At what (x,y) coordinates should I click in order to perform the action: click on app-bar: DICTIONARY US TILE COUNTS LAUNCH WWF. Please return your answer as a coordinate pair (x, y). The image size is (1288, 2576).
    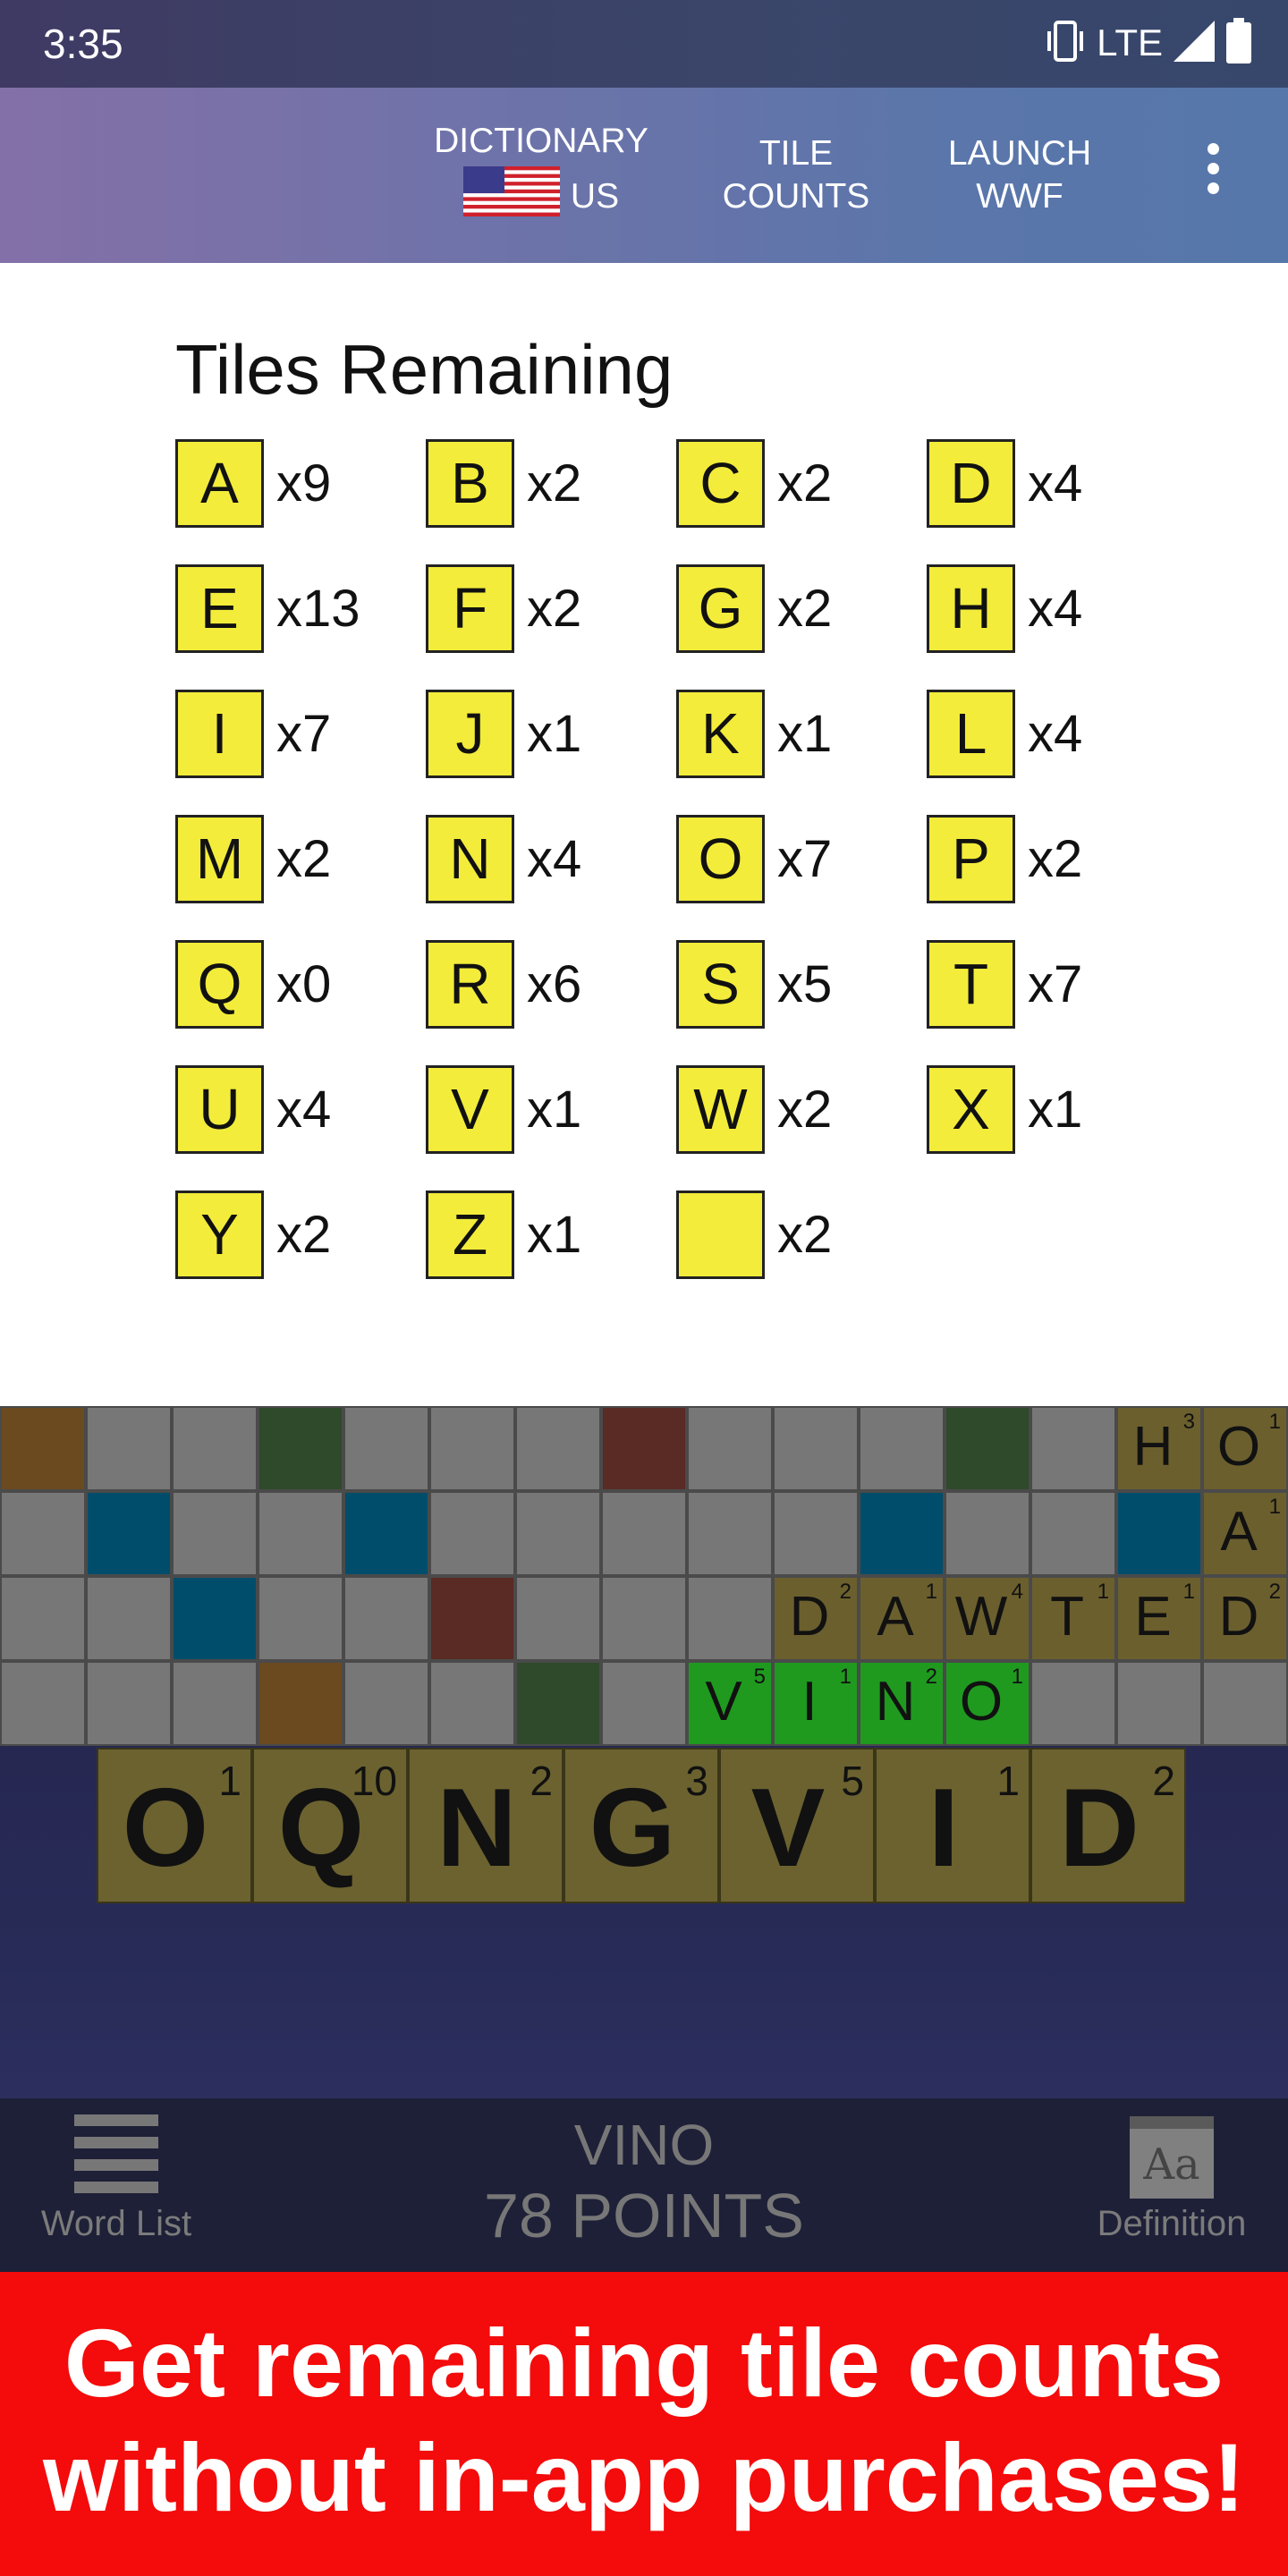
    Looking at the image, I should click on (644, 175).